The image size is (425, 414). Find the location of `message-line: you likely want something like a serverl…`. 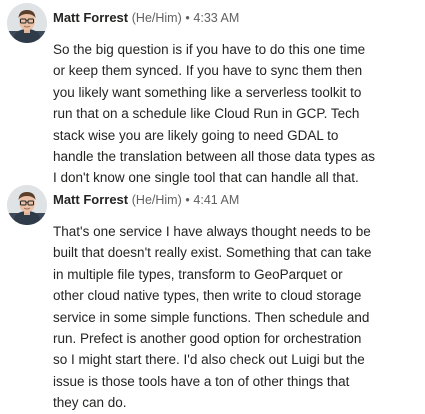

message-line: you likely want something like a serverl… is located at coordinates (207, 92).